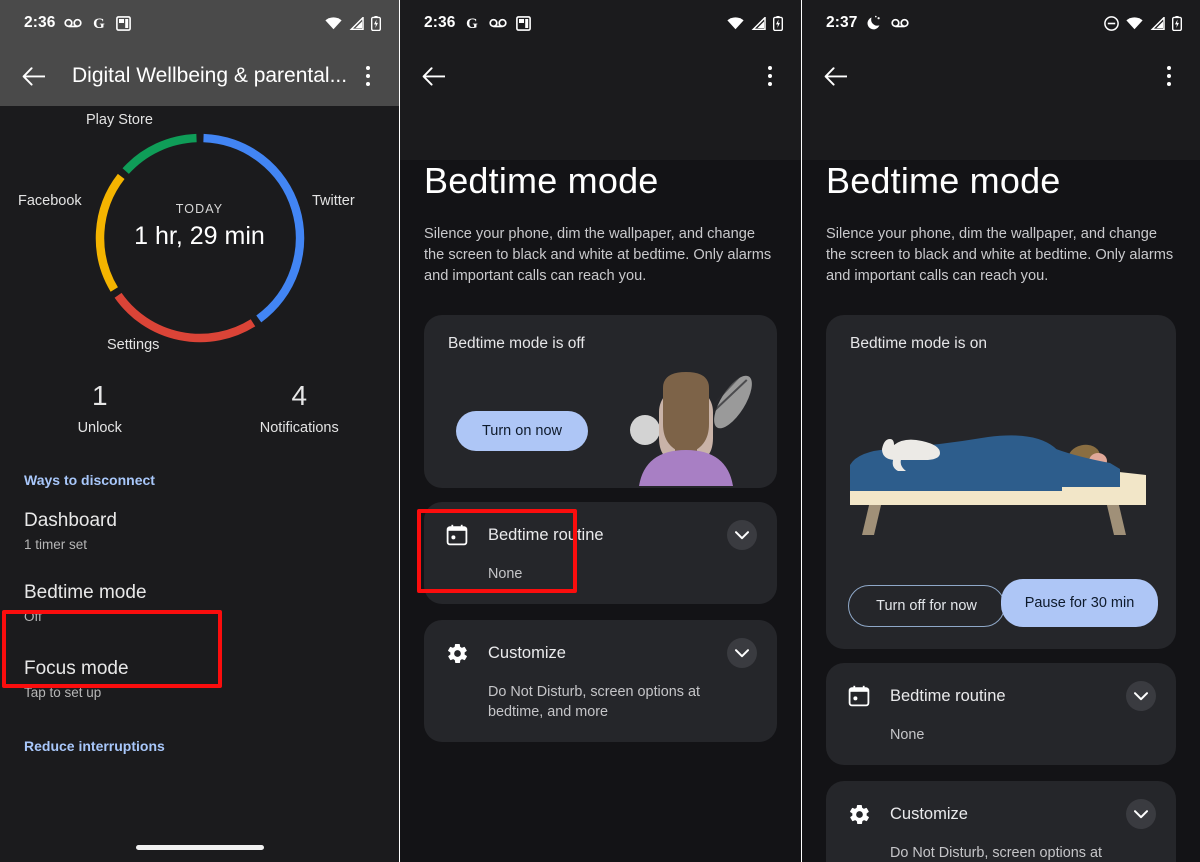 The height and width of the screenshot is (862, 1200). What do you see at coordinates (94, 746) in the screenshot?
I see `section-reduce-interruptions: Reduce interruptions` at bounding box center [94, 746].